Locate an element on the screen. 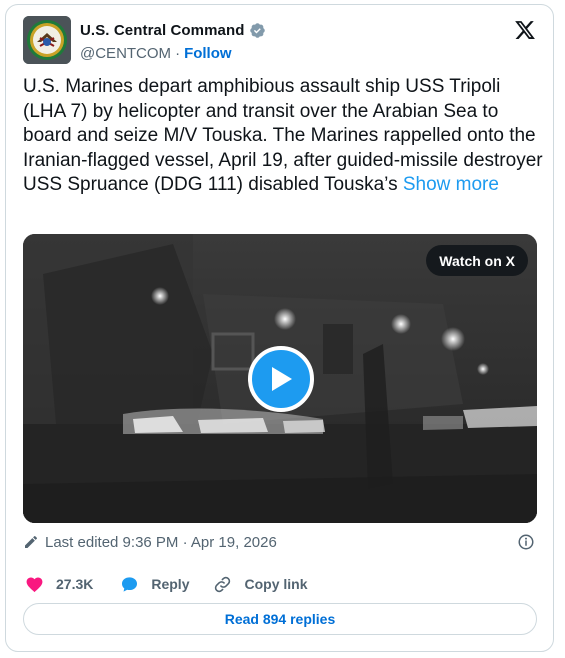 The image size is (565, 658). play-icon is located at coordinates (282, 379).